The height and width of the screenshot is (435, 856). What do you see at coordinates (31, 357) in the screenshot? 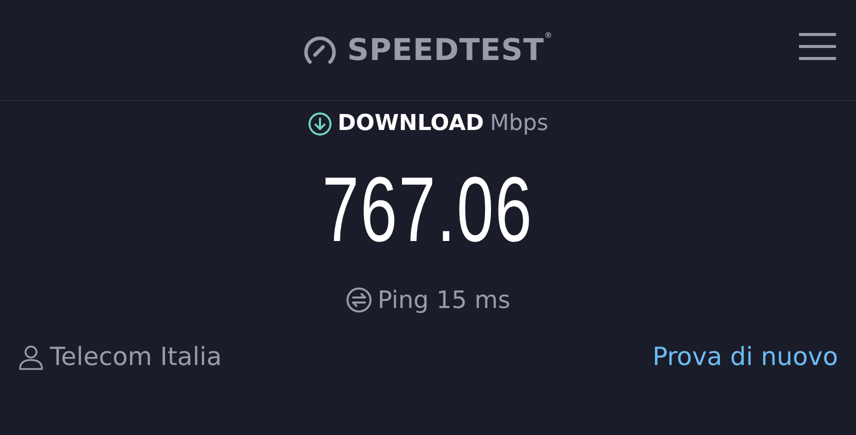
I see `user-icon` at bounding box center [31, 357].